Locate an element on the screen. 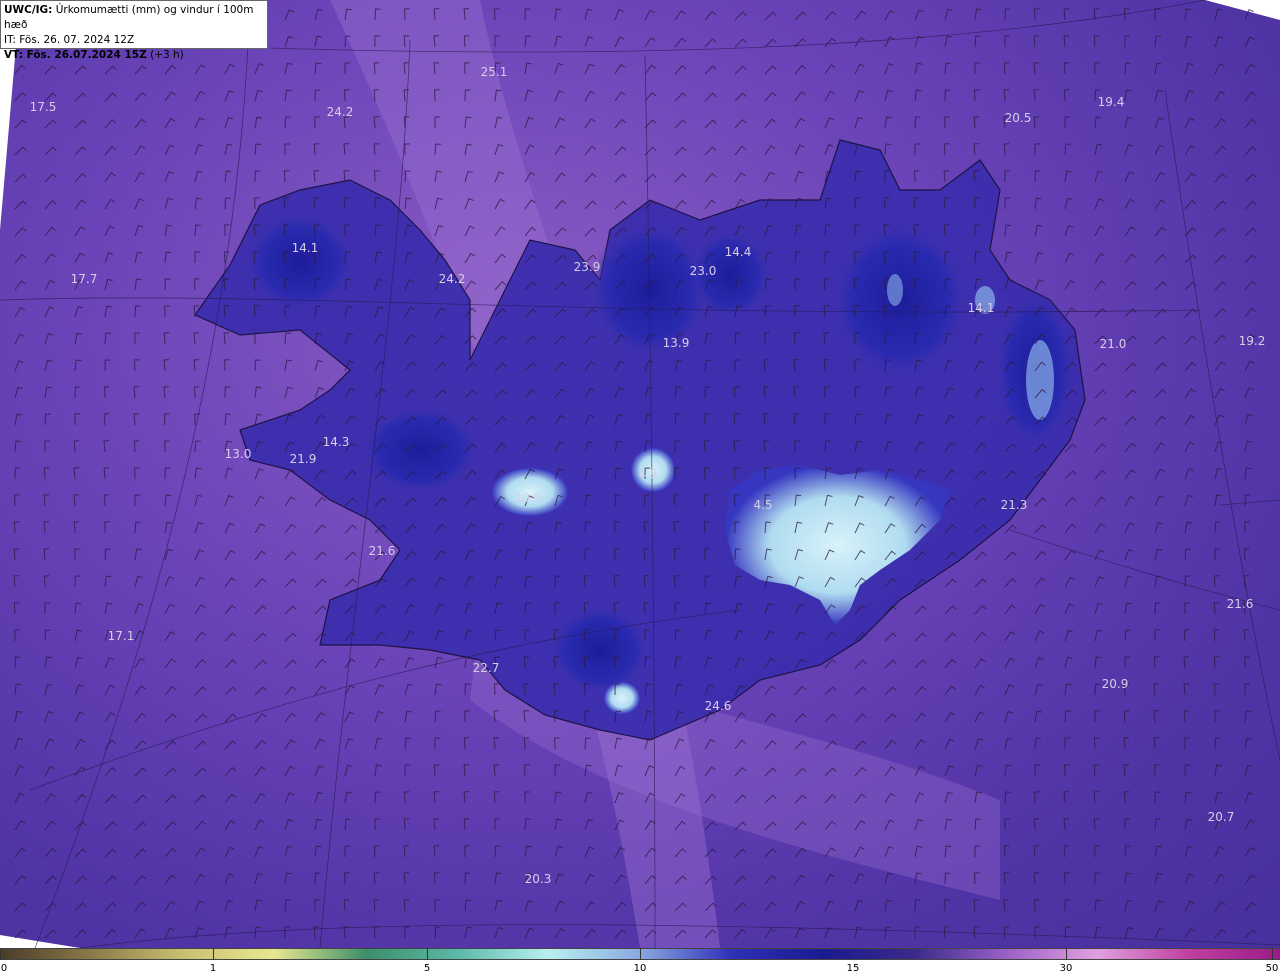 The height and width of the screenshot is (978, 1280). vt-suffix: (+3 h) is located at coordinates (167, 55).